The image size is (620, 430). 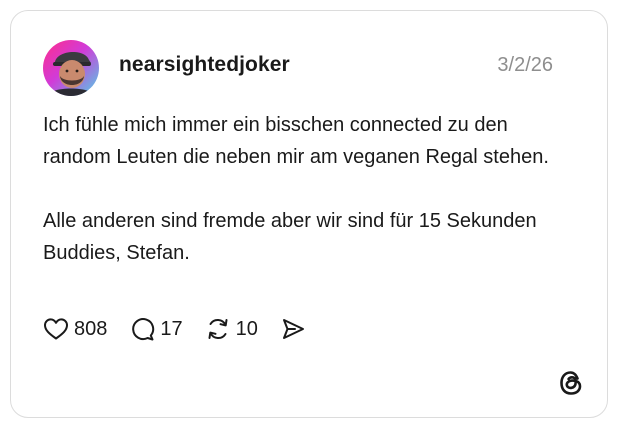 What do you see at coordinates (525, 65) in the screenshot?
I see `post-date: 3/2/26` at bounding box center [525, 65].